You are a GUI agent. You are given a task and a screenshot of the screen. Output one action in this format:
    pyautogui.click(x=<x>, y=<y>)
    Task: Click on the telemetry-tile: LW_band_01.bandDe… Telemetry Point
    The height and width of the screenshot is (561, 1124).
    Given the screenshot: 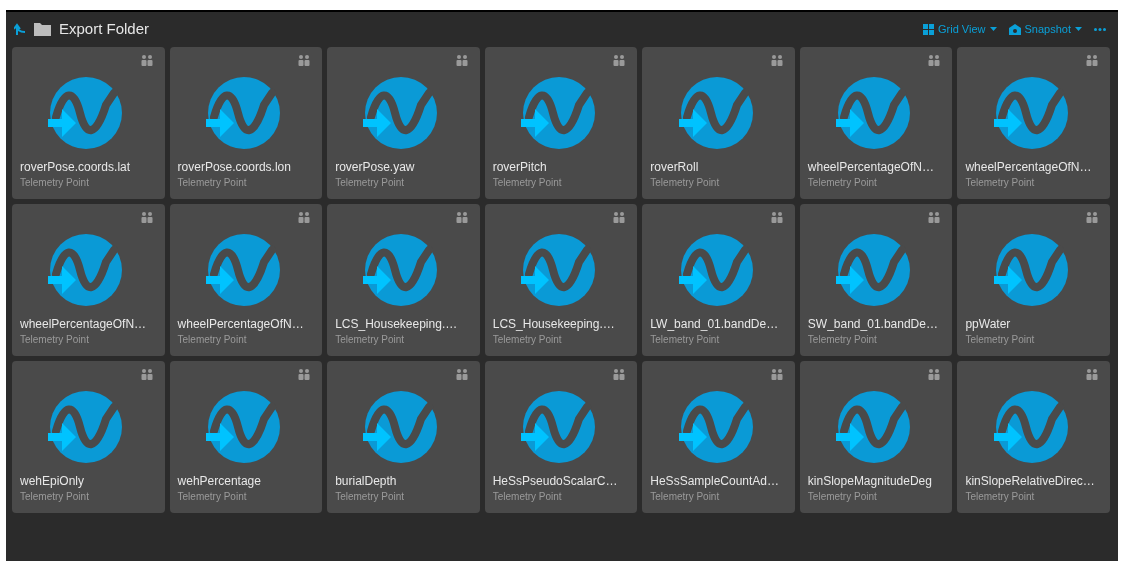 What is the action you would take?
    pyautogui.click(x=718, y=280)
    